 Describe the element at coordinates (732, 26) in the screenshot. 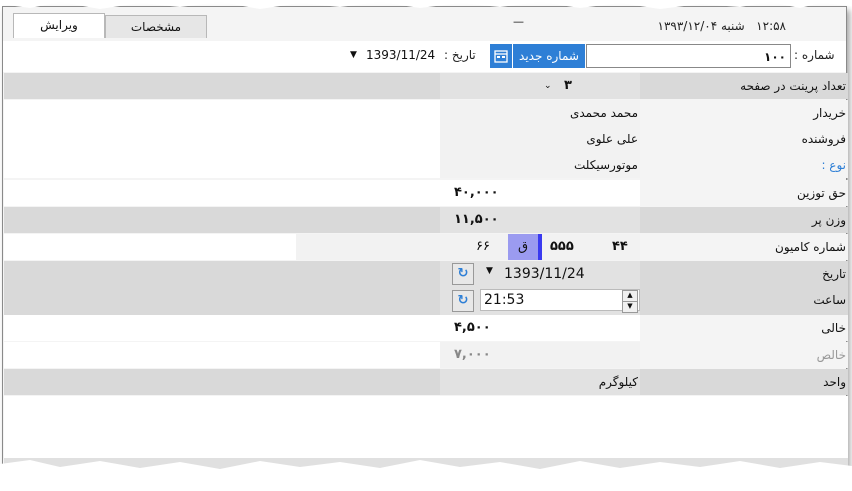

I see `header-day: شنبه` at that location.